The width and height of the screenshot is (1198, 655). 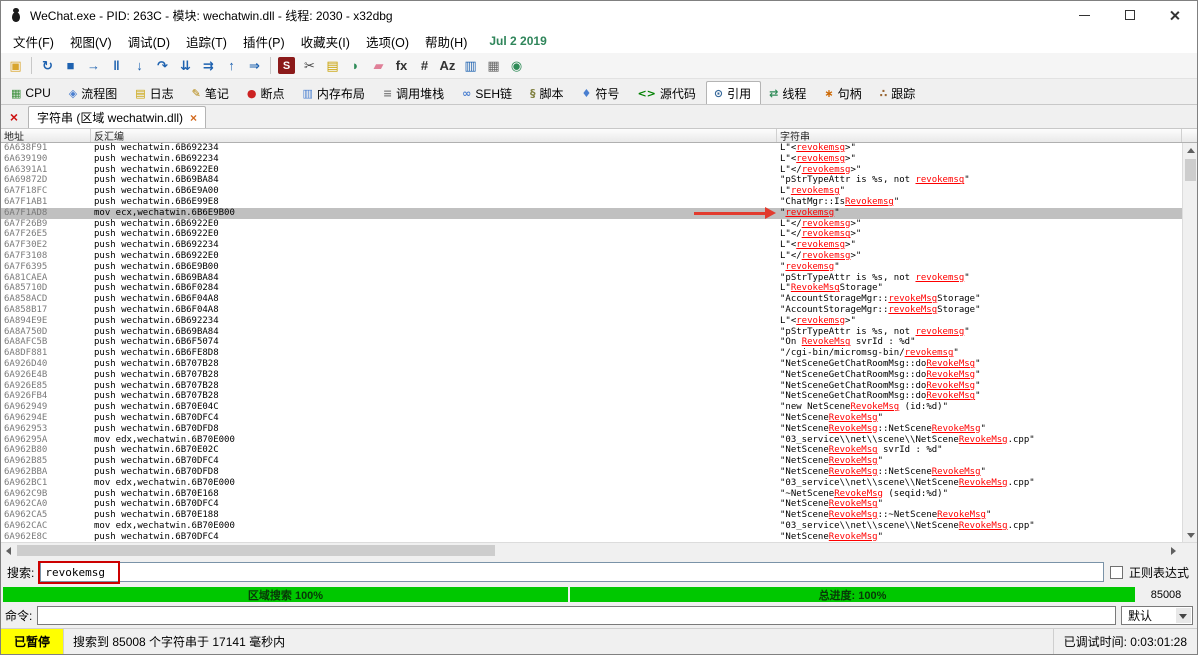 What do you see at coordinates (1190, 170) in the screenshot?
I see `vertical-scroll-thumb` at bounding box center [1190, 170].